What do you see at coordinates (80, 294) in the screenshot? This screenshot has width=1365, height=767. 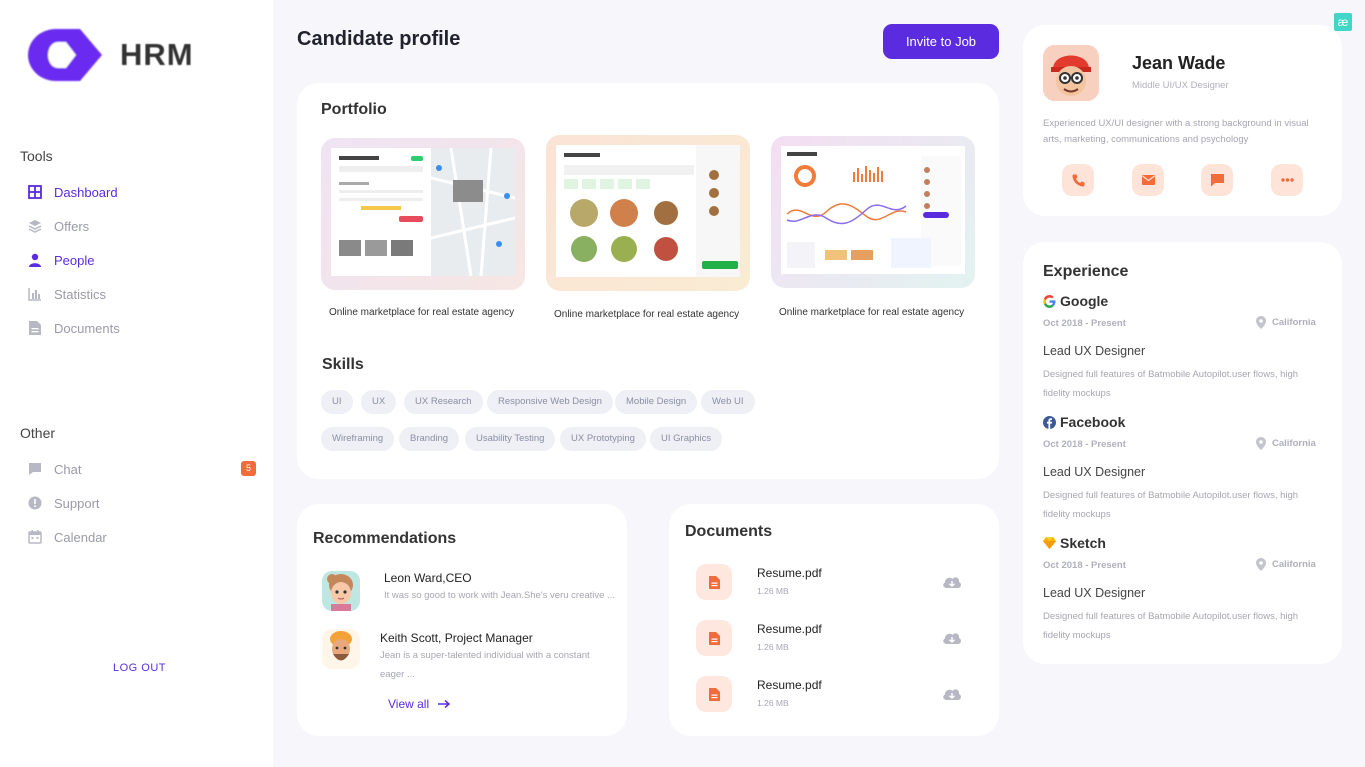 I see `nav-statistics-label: Statistics` at bounding box center [80, 294].